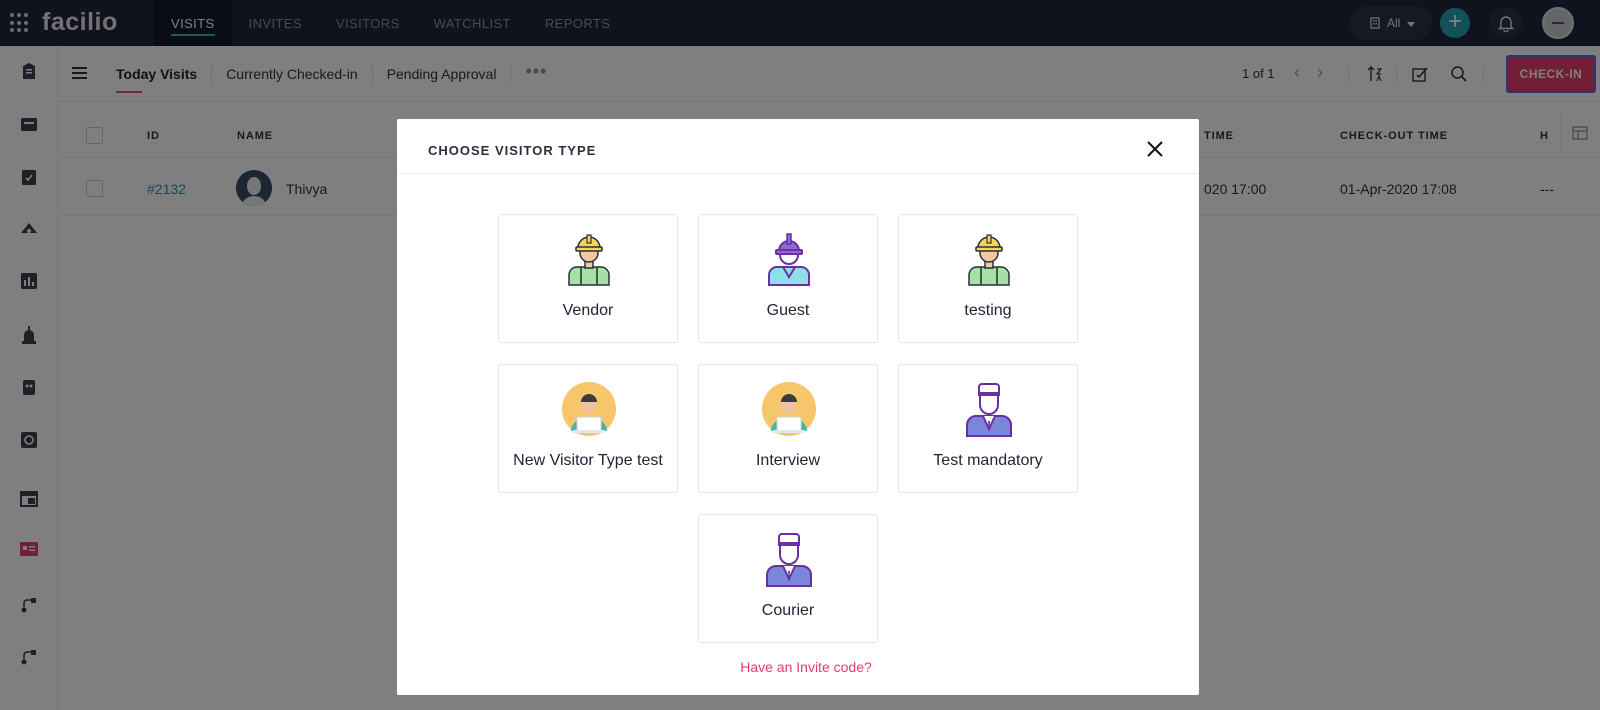 The image size is (1600, 710). I want to click on visitor-type-card-interview: Interview, so click(788, 428).